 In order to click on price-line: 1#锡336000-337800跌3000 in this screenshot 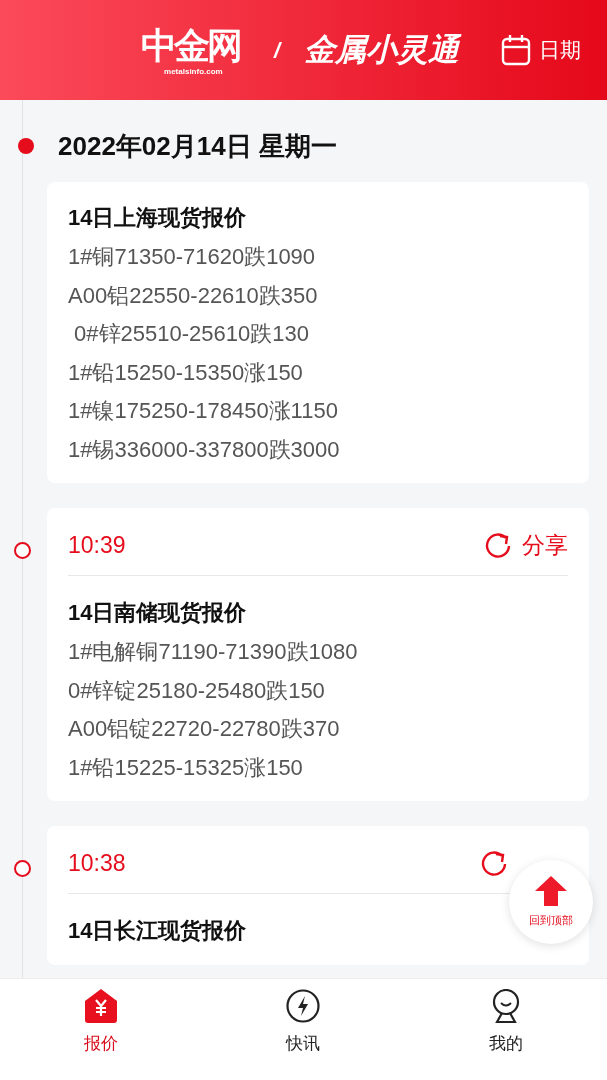, I will do `click(204, 449)`.